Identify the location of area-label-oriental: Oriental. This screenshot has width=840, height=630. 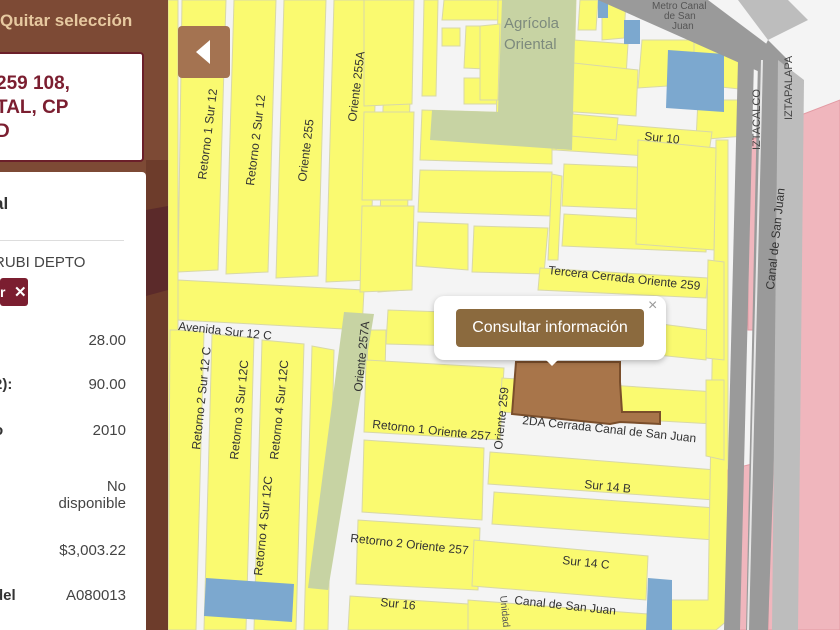
(530, 44).